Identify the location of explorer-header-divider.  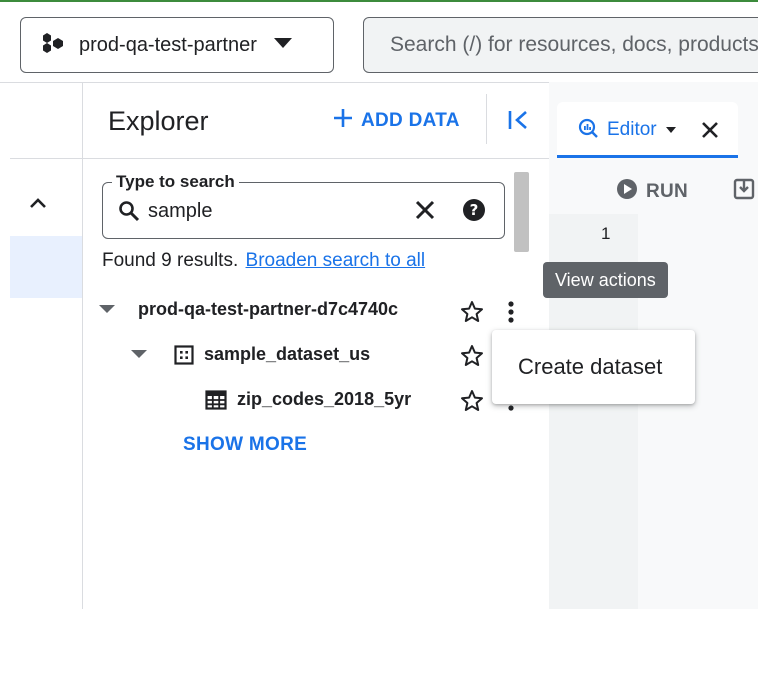
(279, 158).